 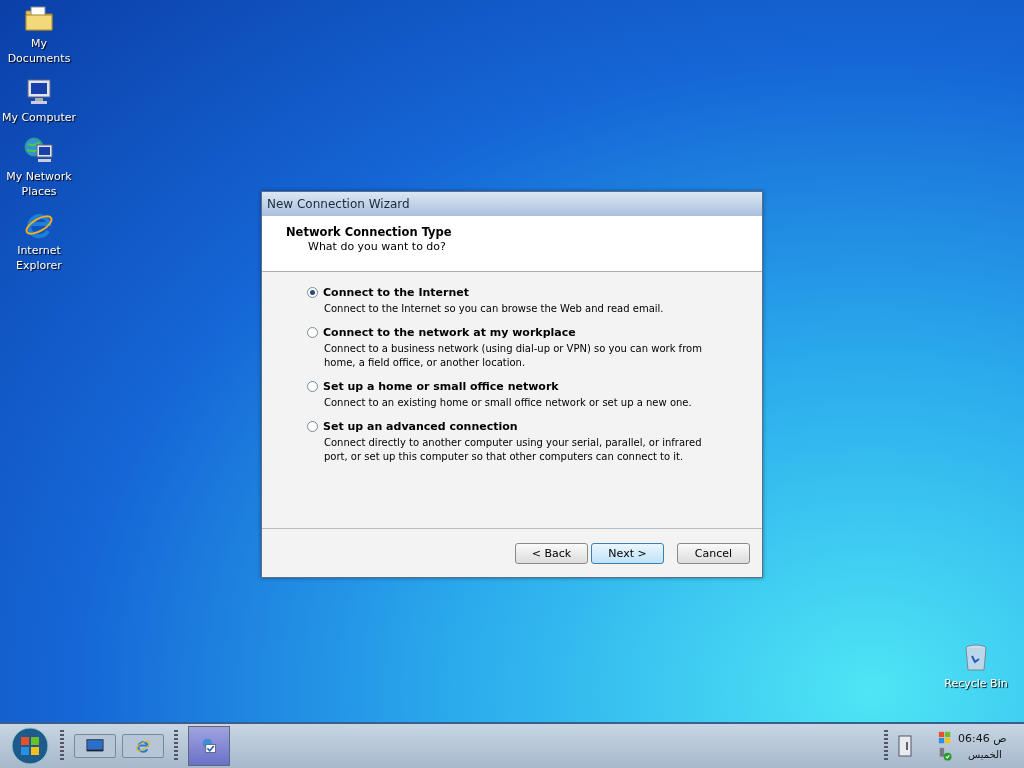 What do you see at coordinates (376, 246) in the screenshot?
I see `page-subheading: What do you want to do?` at bounding box center [376, 246].